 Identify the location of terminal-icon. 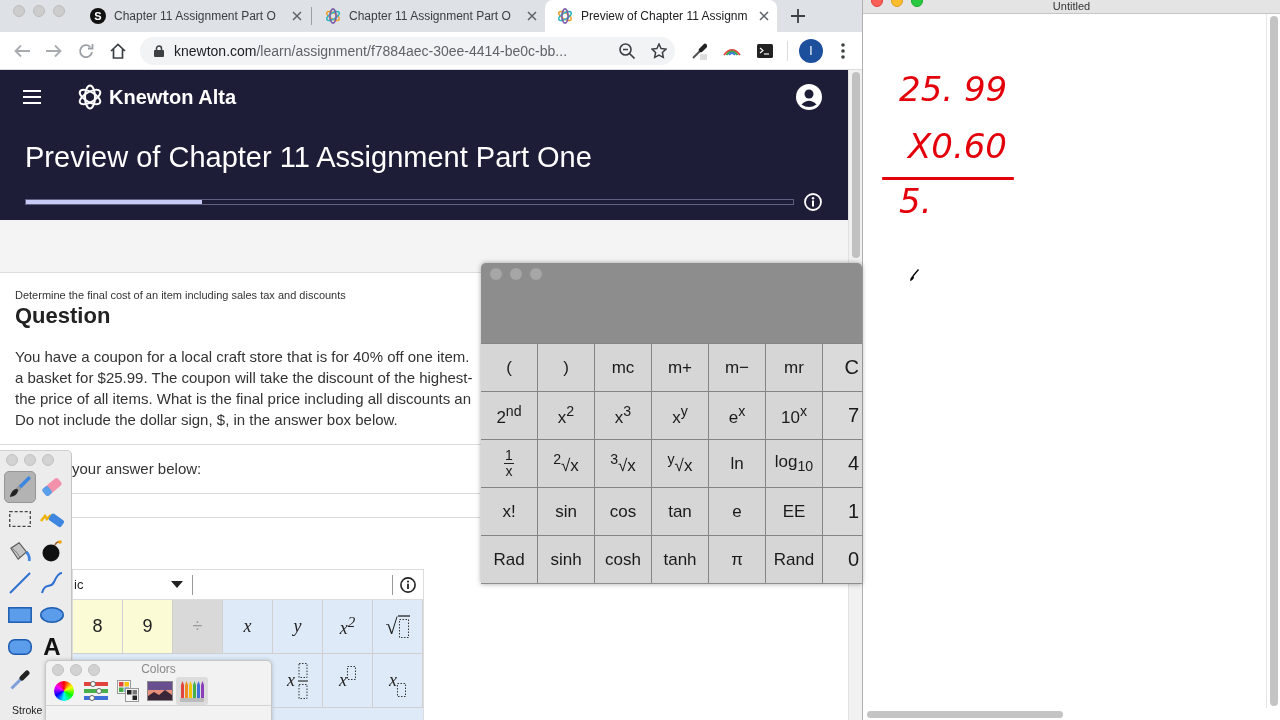
(765, 50).